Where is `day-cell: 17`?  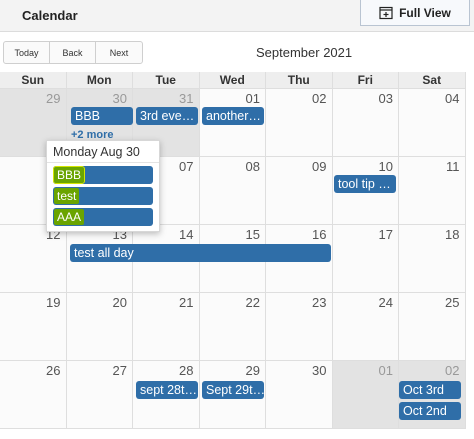
day-cell: 17 is located at coordinates (365, 259).